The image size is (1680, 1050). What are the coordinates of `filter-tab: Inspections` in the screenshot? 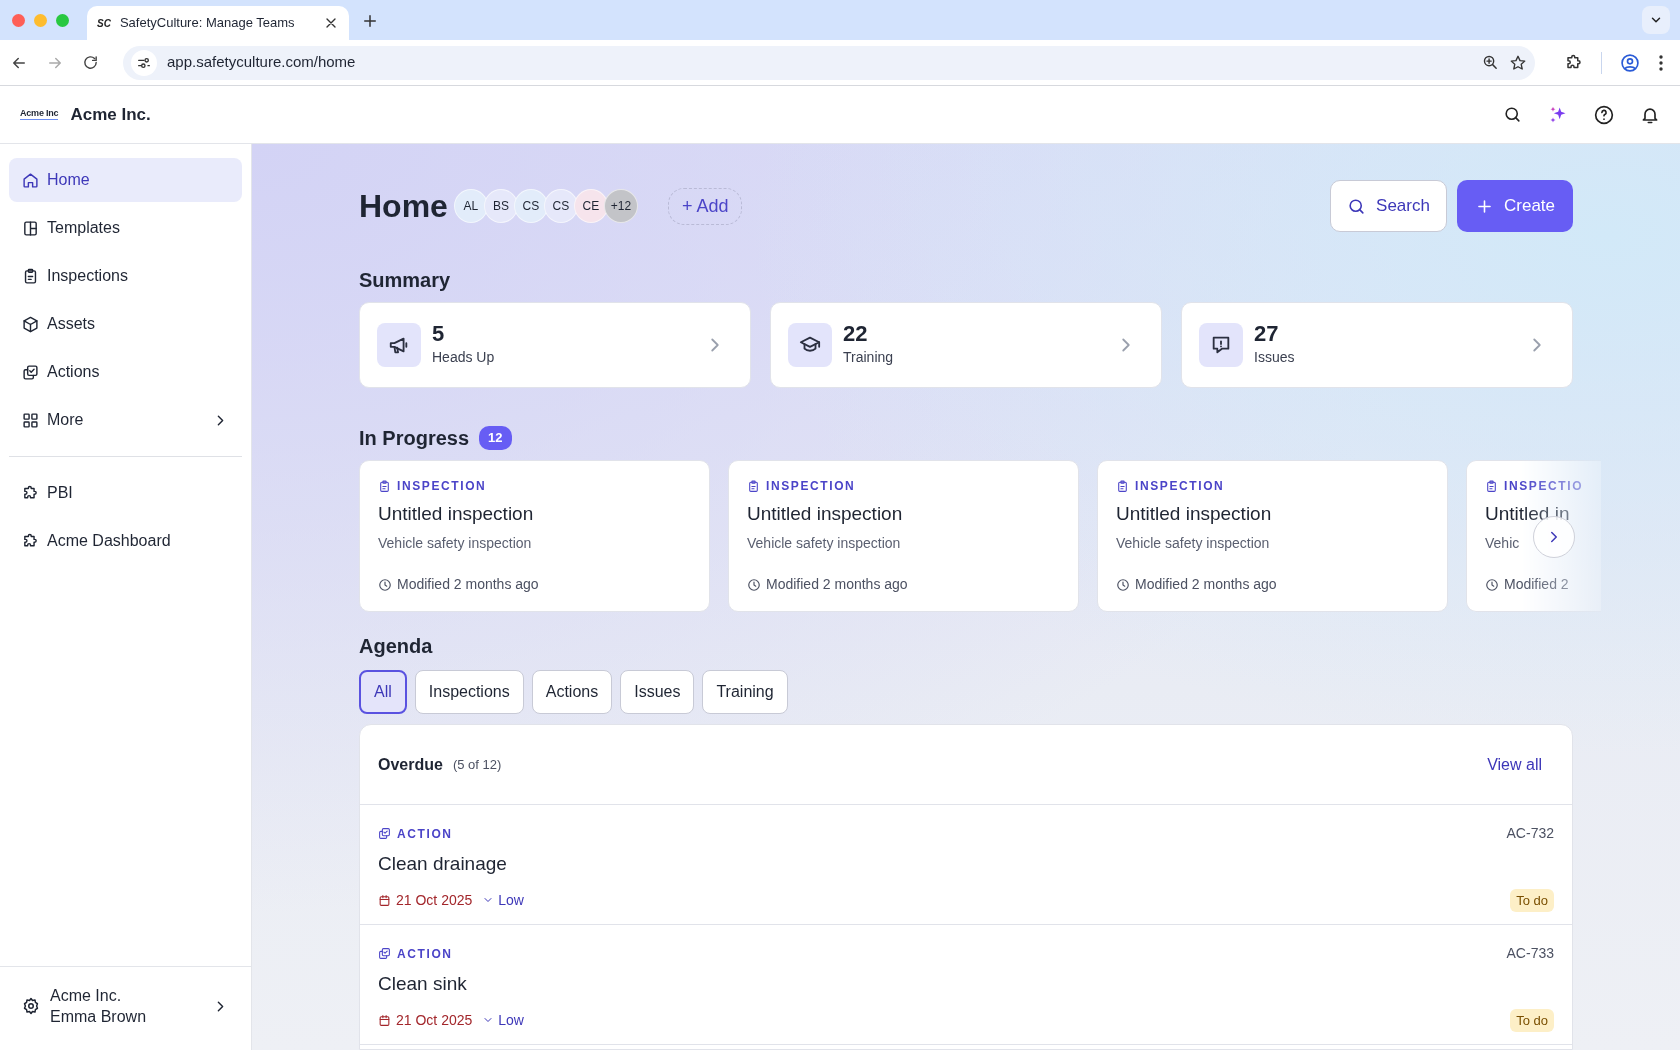 It's located at (469, 692).